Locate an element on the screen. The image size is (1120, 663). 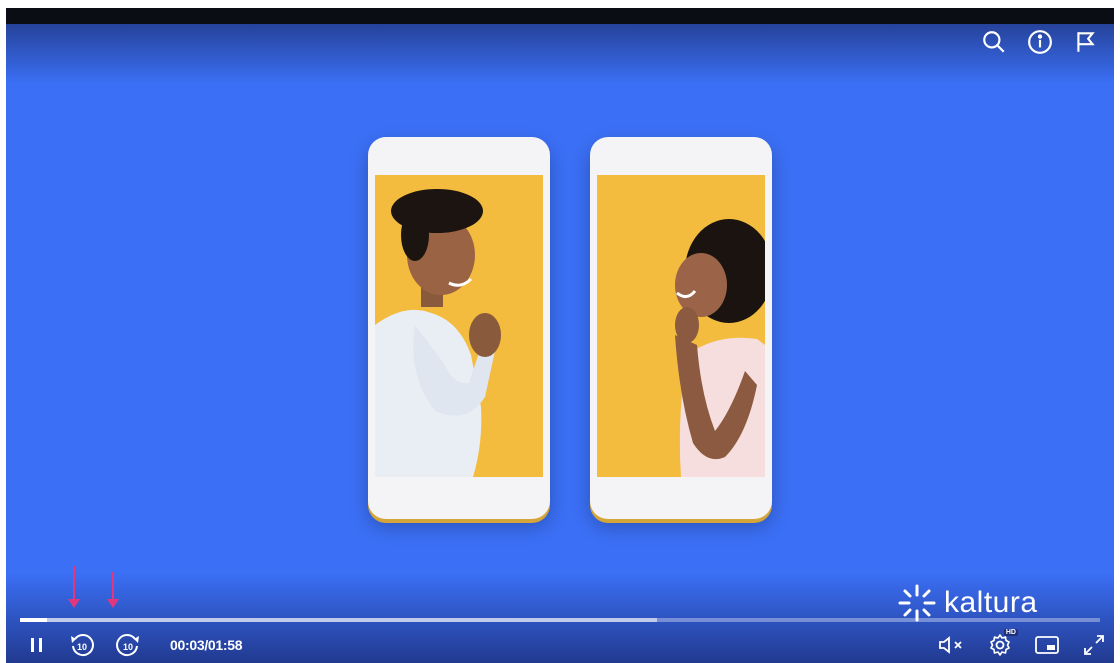
fullscreen-button is located at coordinates (1094, 645).